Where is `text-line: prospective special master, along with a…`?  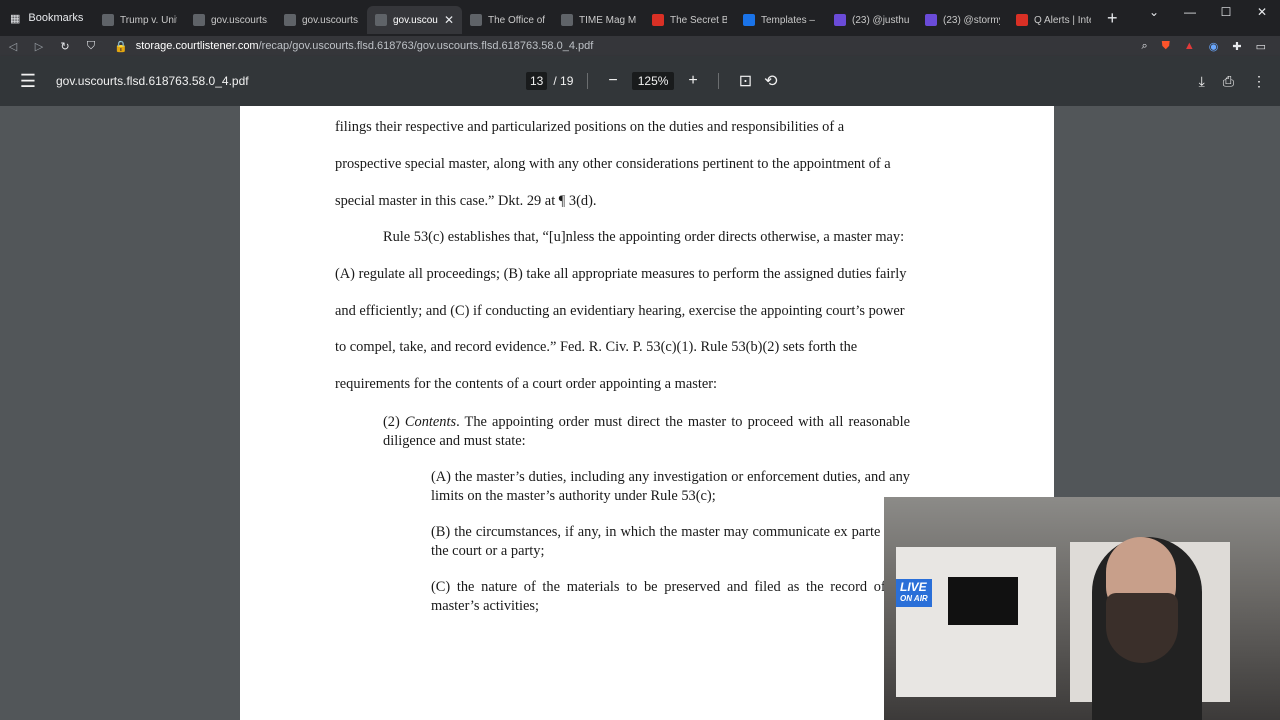 text-line: prospective special master, along with a… is located at coordinates (613, 163).